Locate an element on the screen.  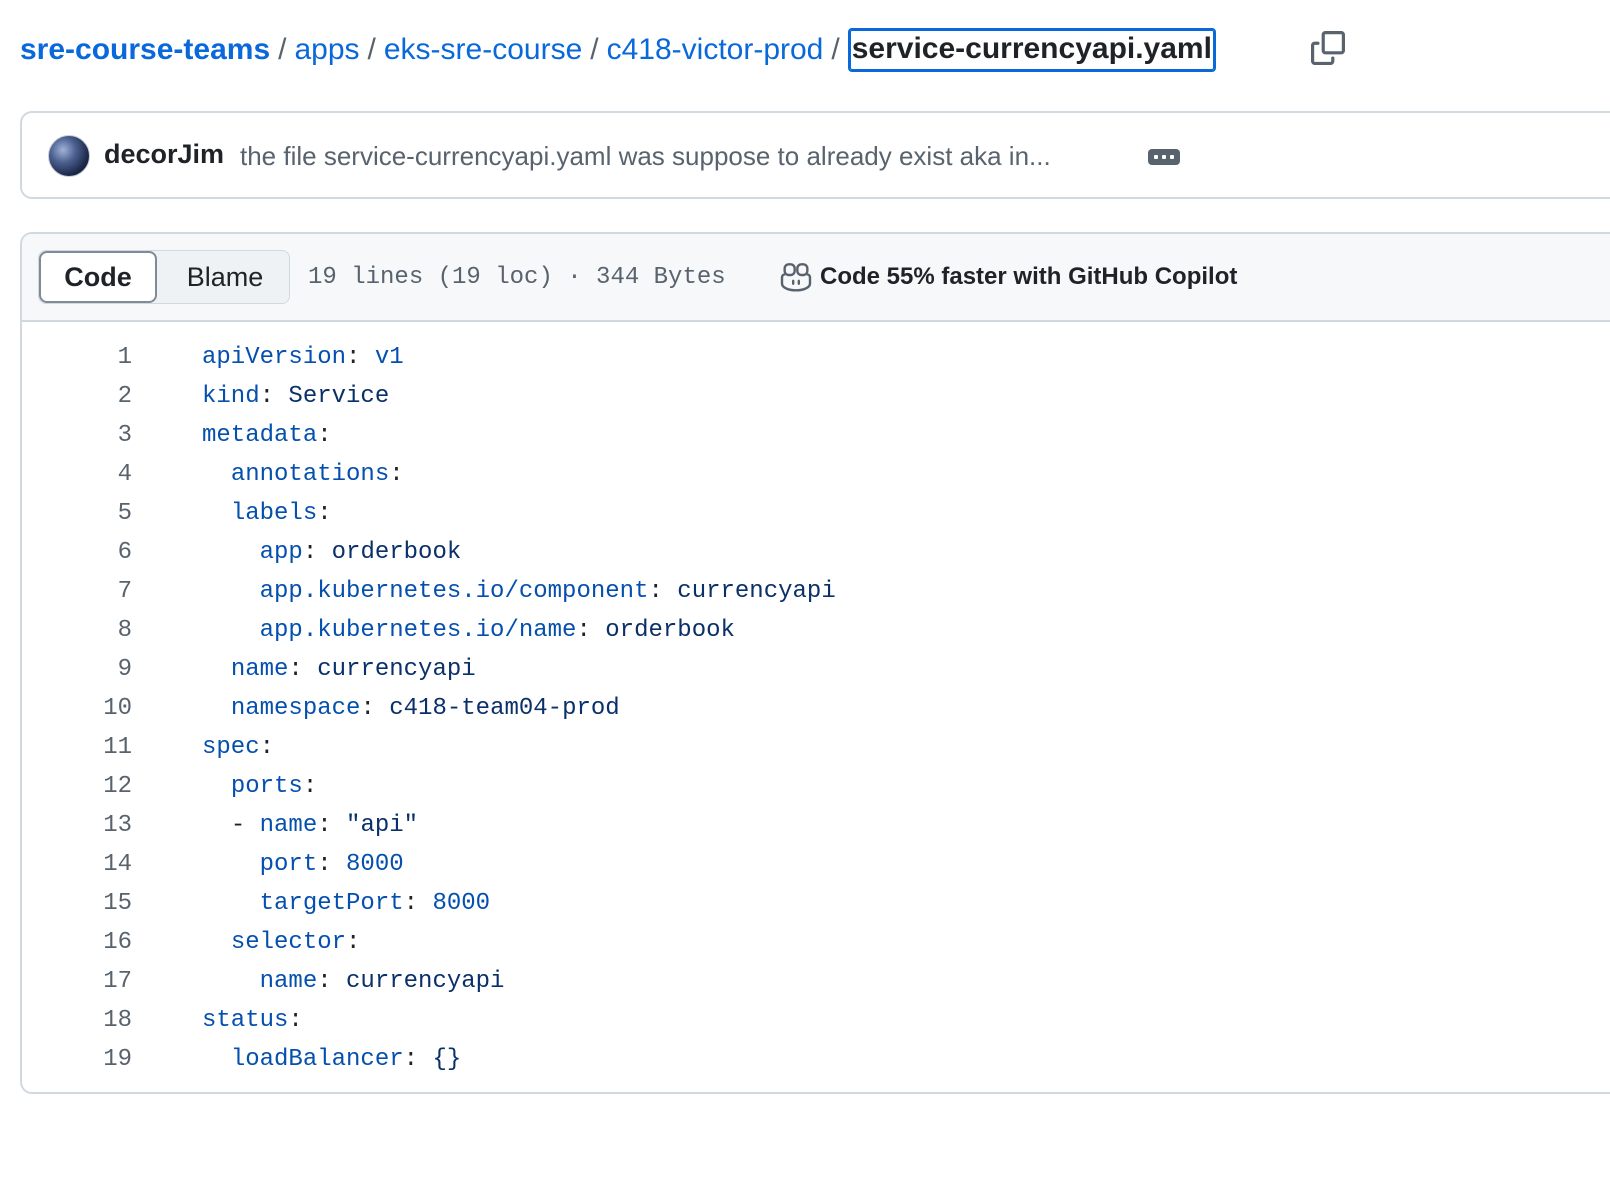
line-number: 11 is located at coordinates (77, 747).